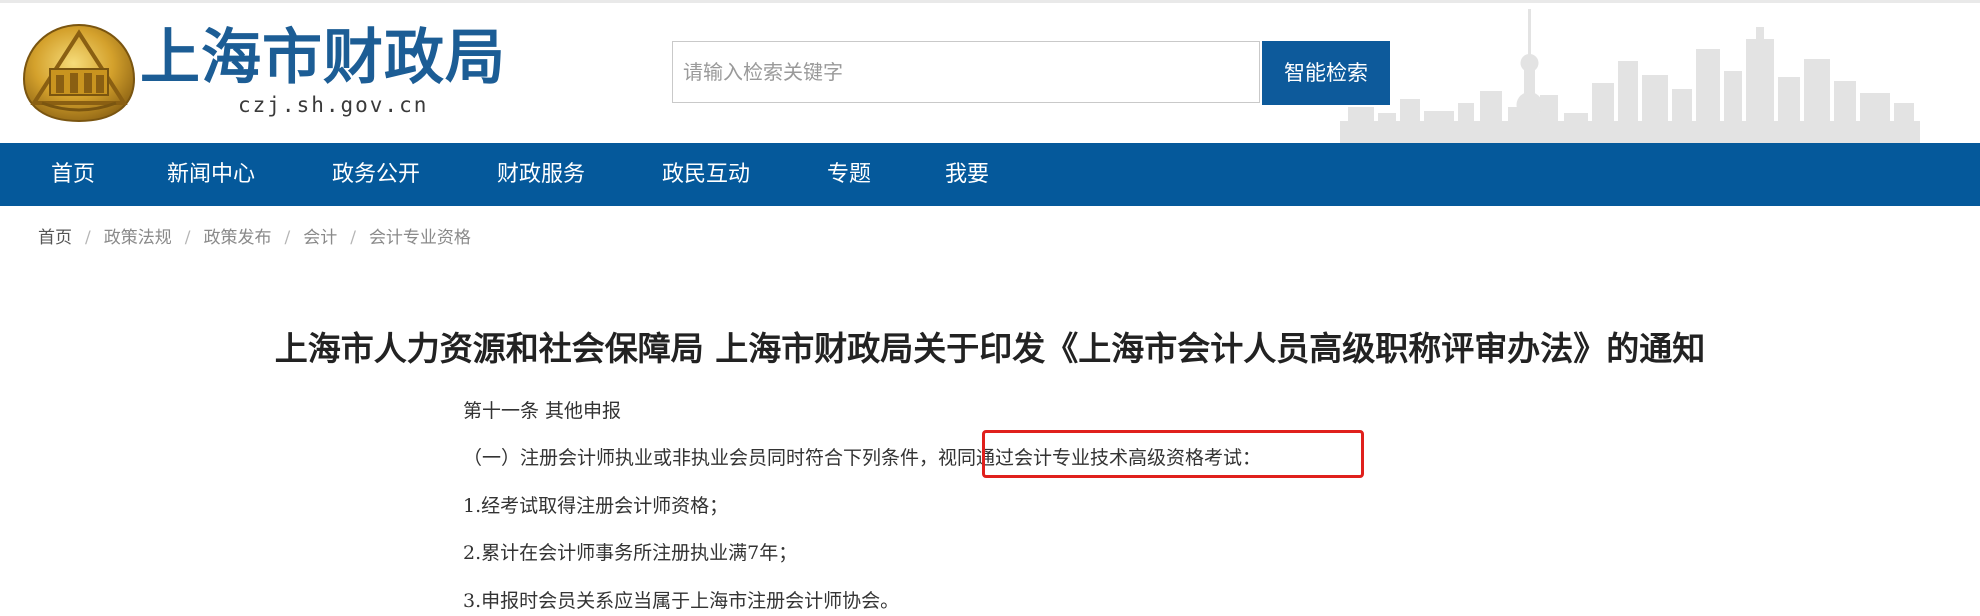 Image resolution: width=1980 pixels, height=616 pixels. Describe the element at coordinates (849, 174) in the screenshot. I see `nav-item-topics: 专题` at that location.